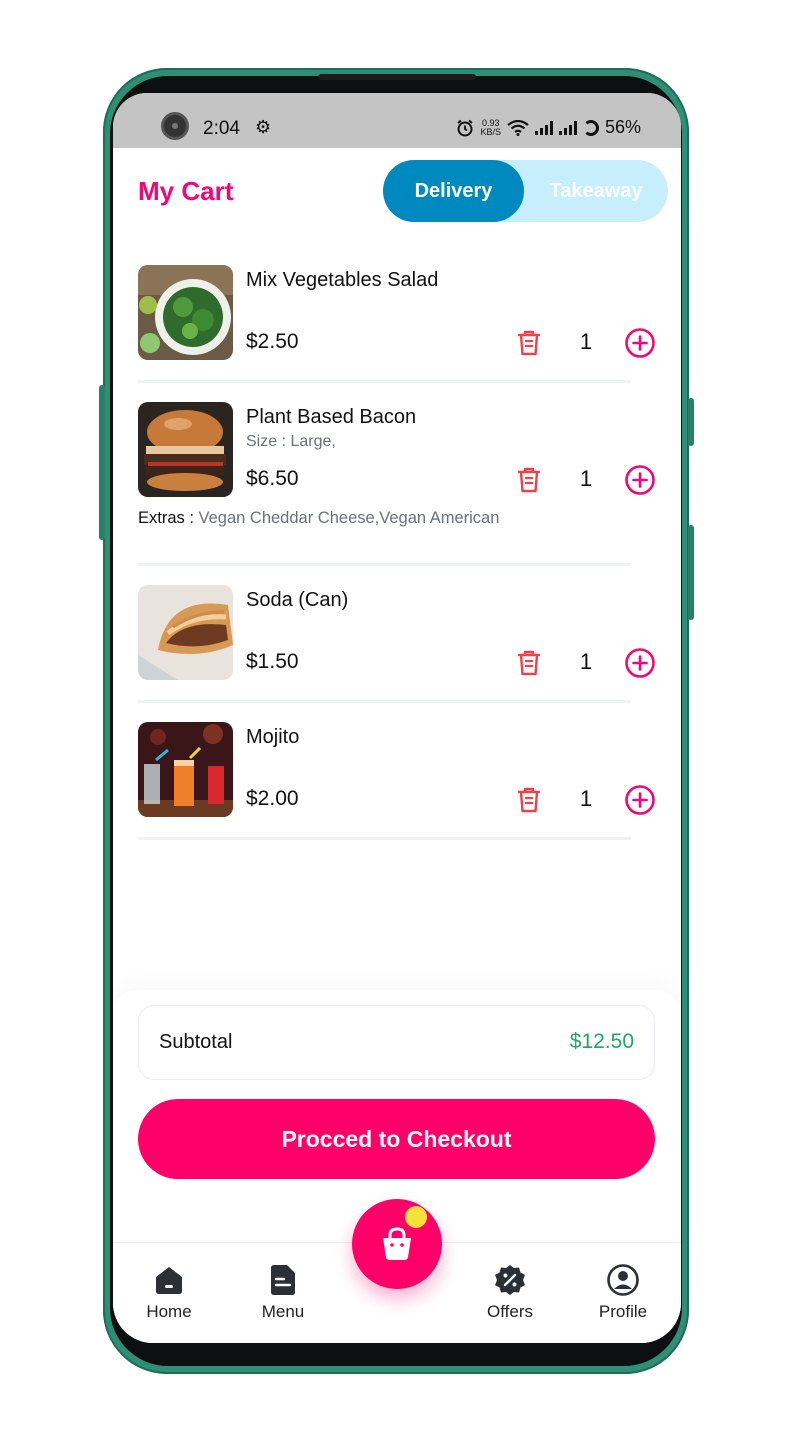 The height and width of the screenshot is (1440, 793). Describe the element at coordinates (196, 1042) in the screenshot. I see `subtotal-label: Subtotal` at that location.